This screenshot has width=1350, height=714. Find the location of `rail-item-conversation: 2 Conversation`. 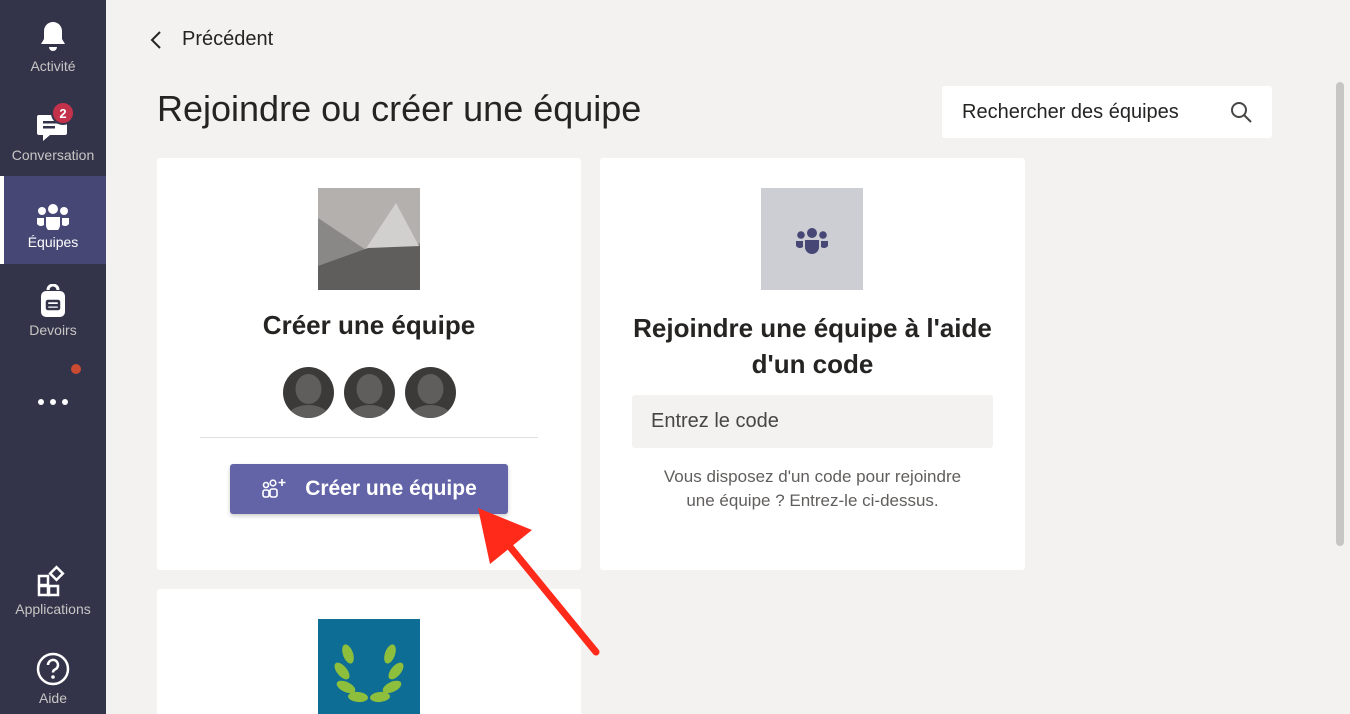

rail-item-conversation: 2 Conversation is located at coordinates (53, 133).